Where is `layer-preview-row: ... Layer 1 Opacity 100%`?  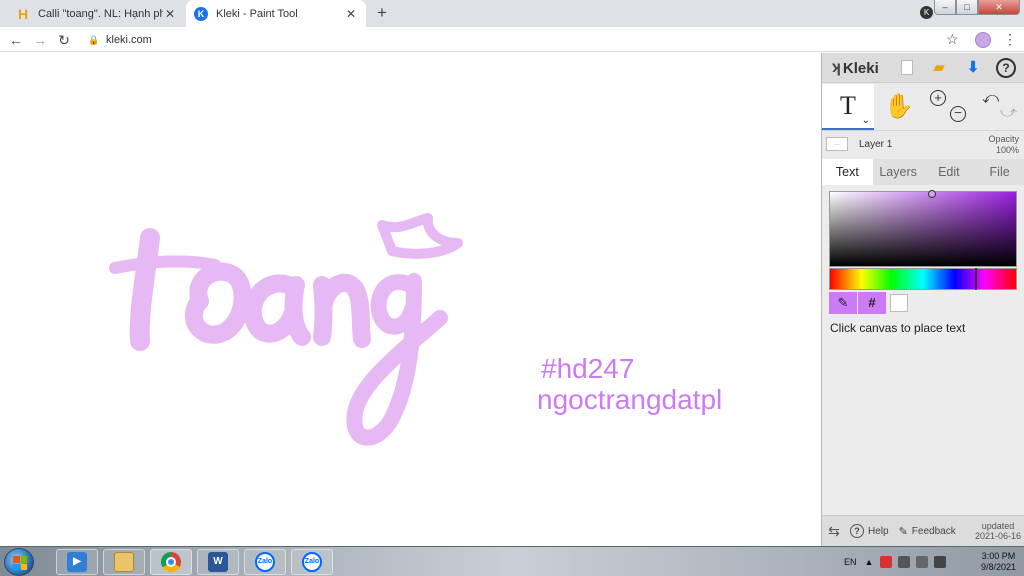
layer-preview-row: ... Layer 1 Opacity 100% is located at coordinates (923, 144).